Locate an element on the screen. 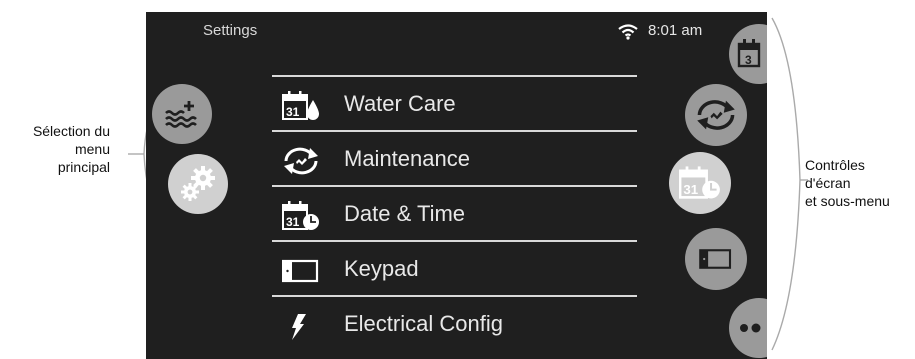 Image resolution: width=915 pixels, height=359 pixels. menu-item-label: Date & Time is located at coordinates (405, 213).